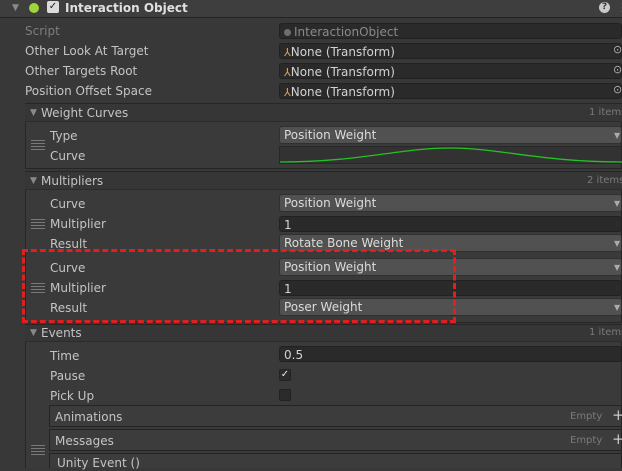  I want to click on multipliers-count: 2 items, so click(604, 180).